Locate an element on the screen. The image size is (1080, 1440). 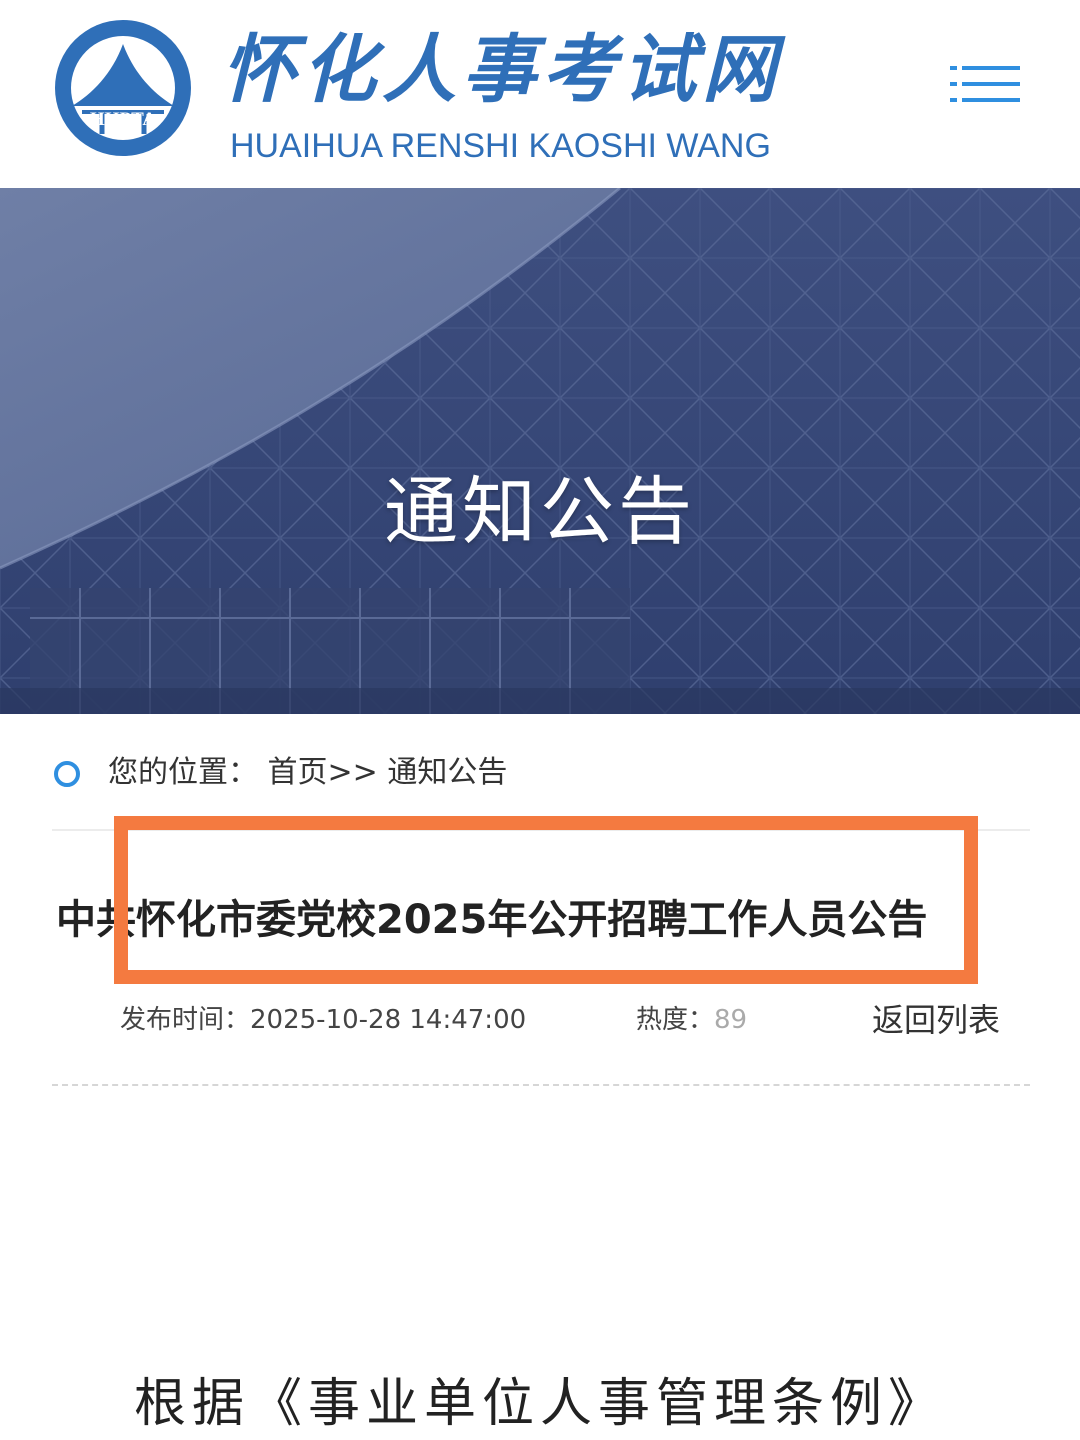
breadcrumb: 您的位置： 首页>> 通知公告 is located at coordinates (542, 773).